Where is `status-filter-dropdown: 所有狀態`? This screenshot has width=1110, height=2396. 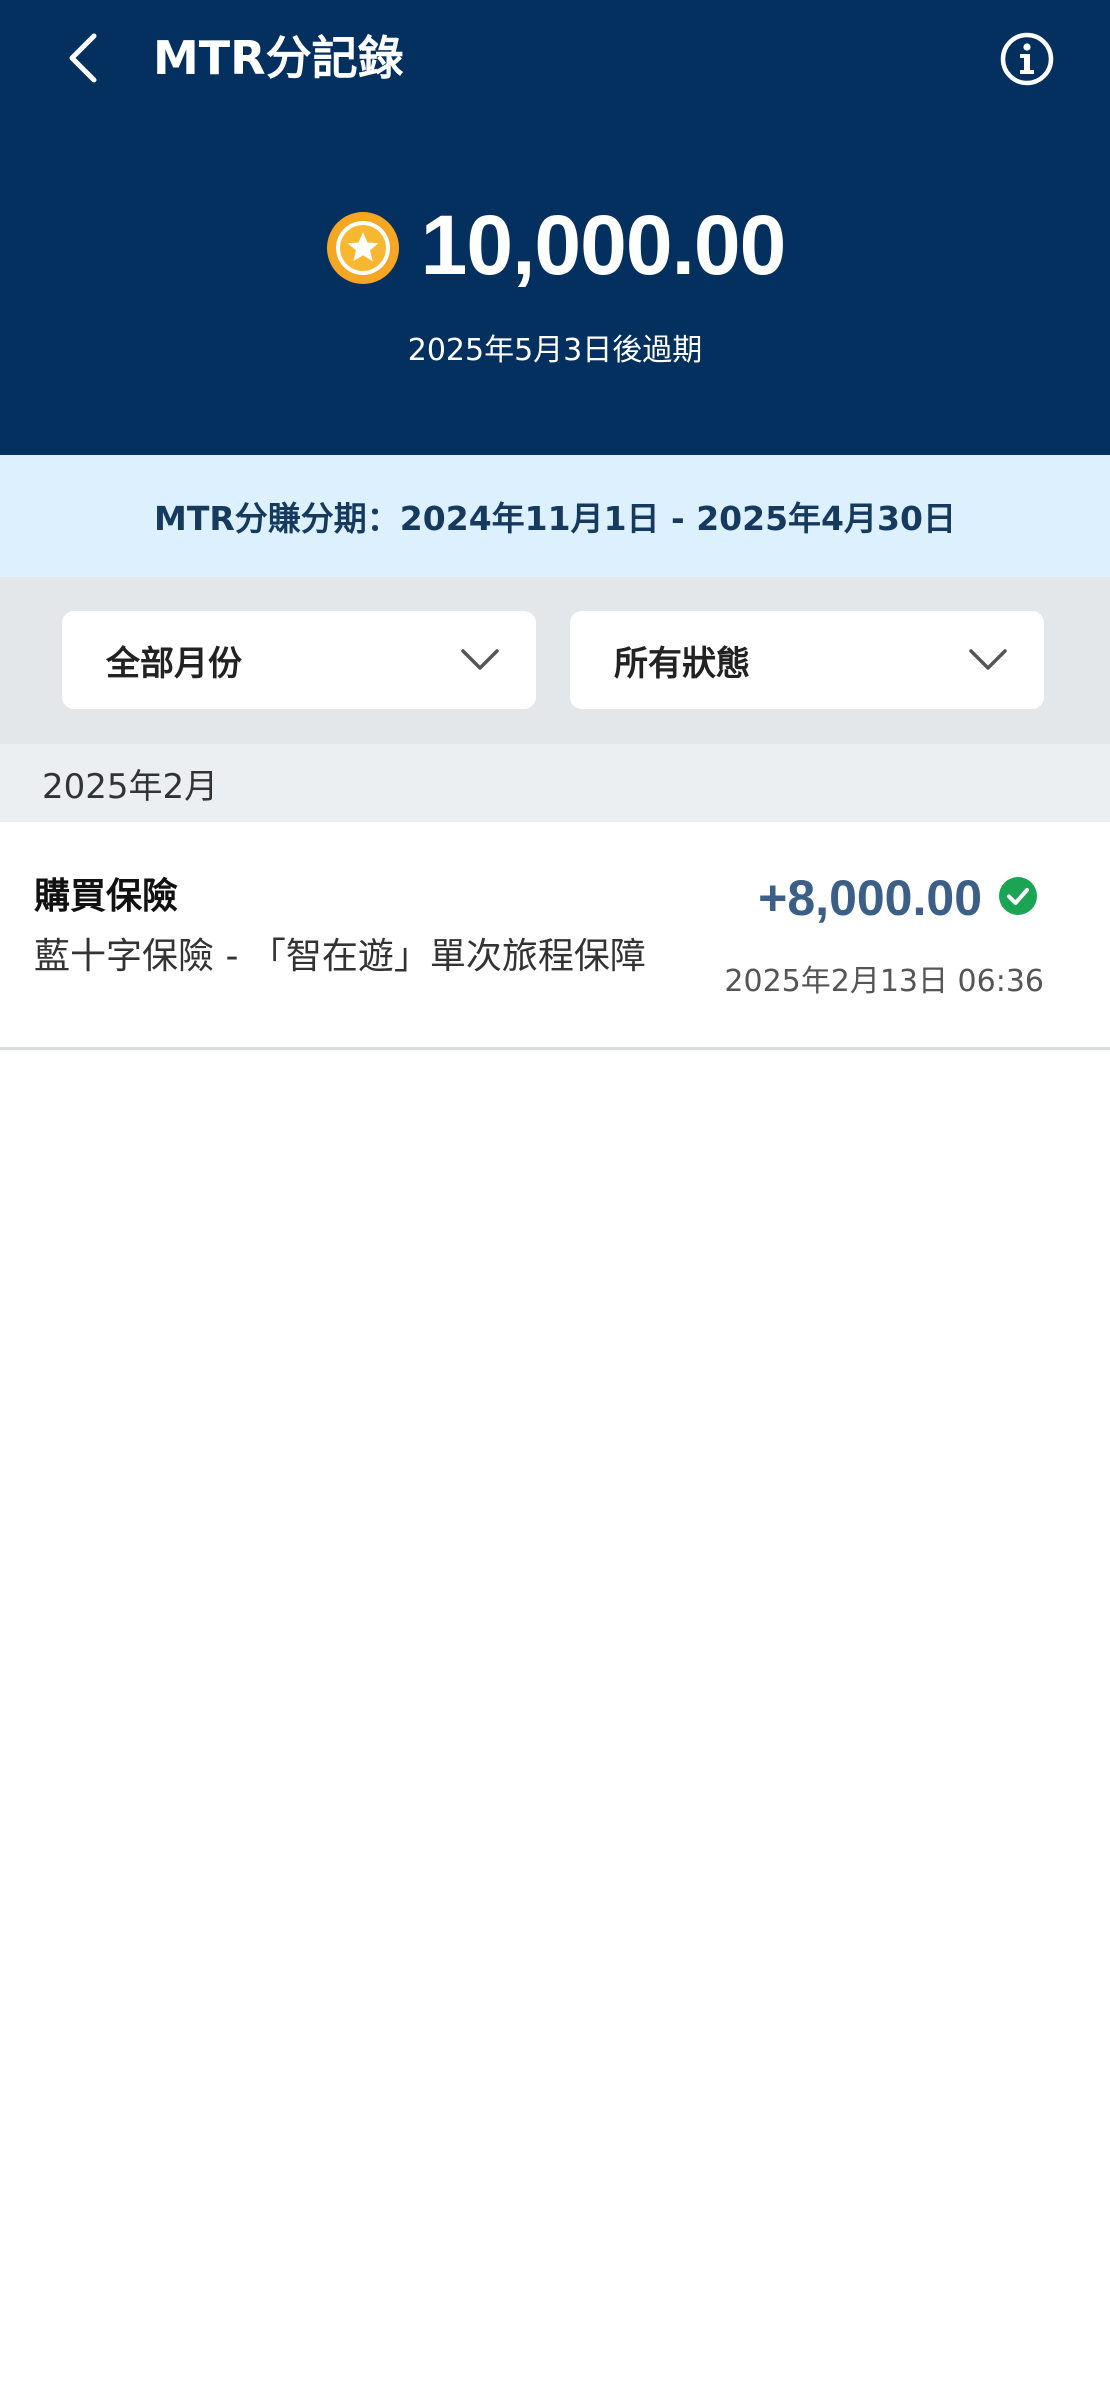
status-filter-dropdown: 所有狀態 is located at coordinates (807, 660).